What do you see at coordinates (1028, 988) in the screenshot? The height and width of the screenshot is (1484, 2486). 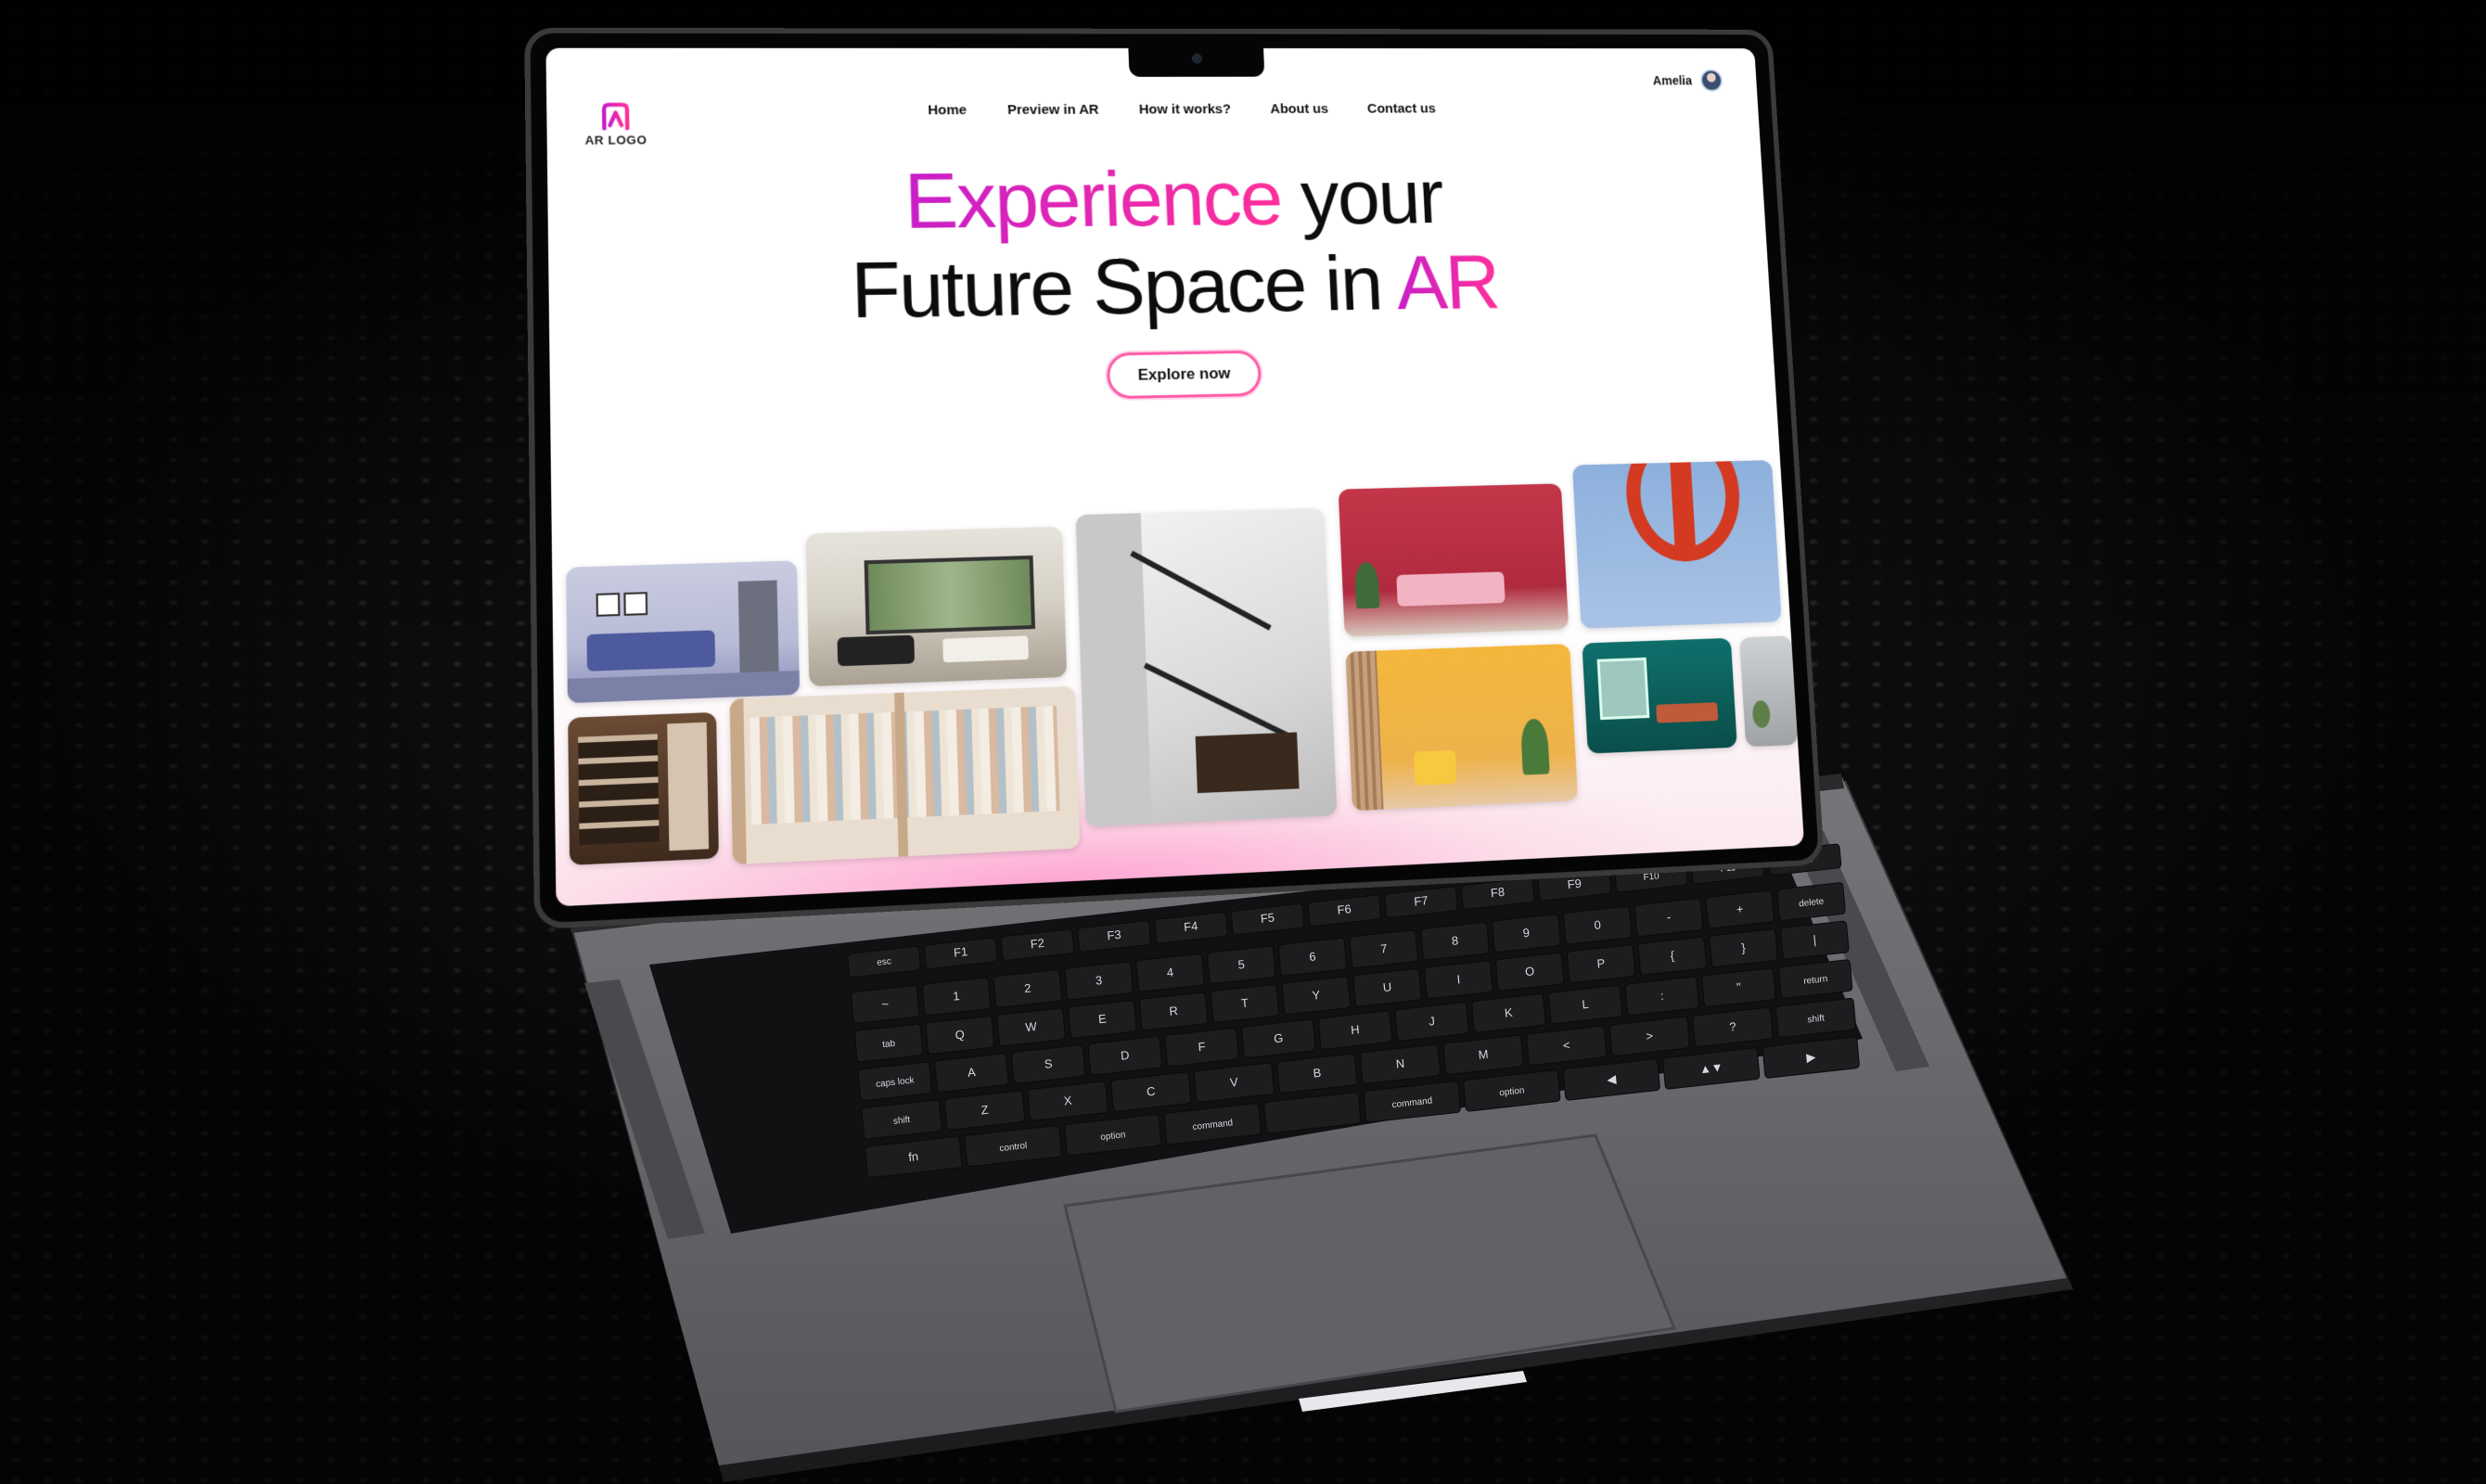 I see `key-label: 2` at bounding box center [1028, 988].